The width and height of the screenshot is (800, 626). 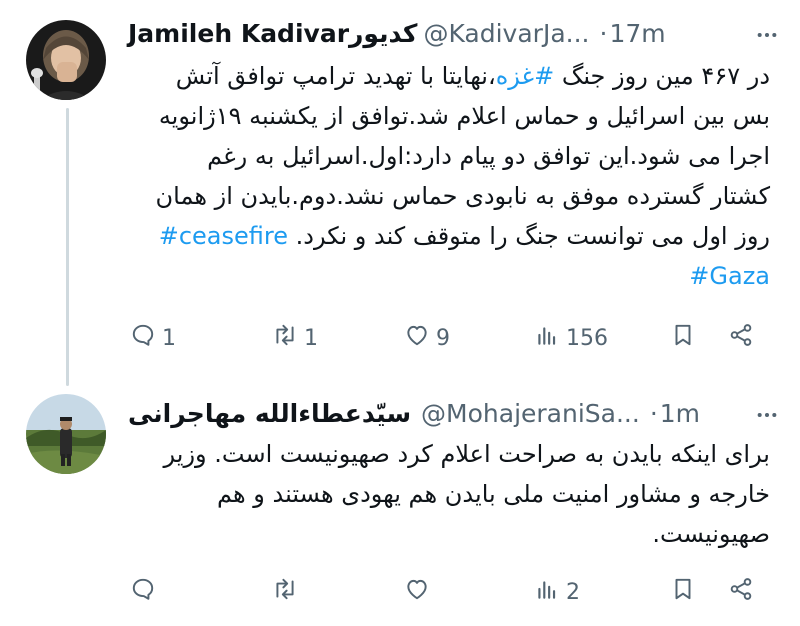 I want to click on thread-line, so click(x=67, y=247).